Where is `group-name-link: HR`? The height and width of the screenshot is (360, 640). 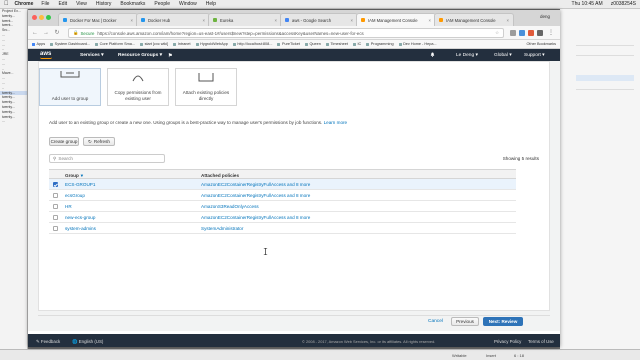 group-name-link: HR is located at coordinates (68, 206).